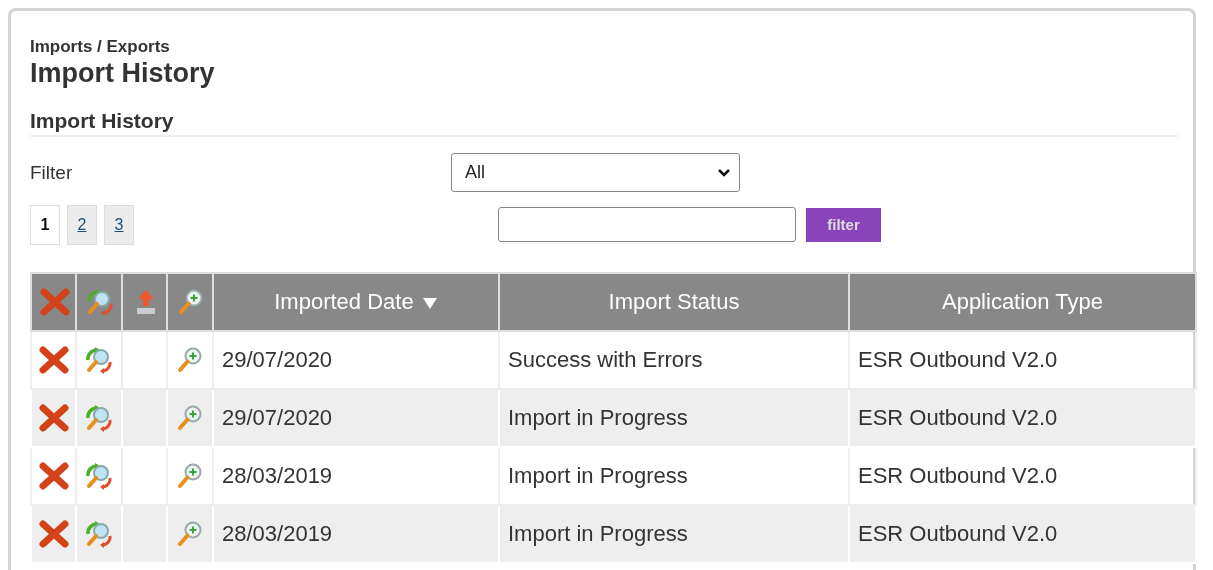  What do you see at coordinates (45, 224) in the screenshot?
I see `page-button: 1` at bounding box center [45, 224].